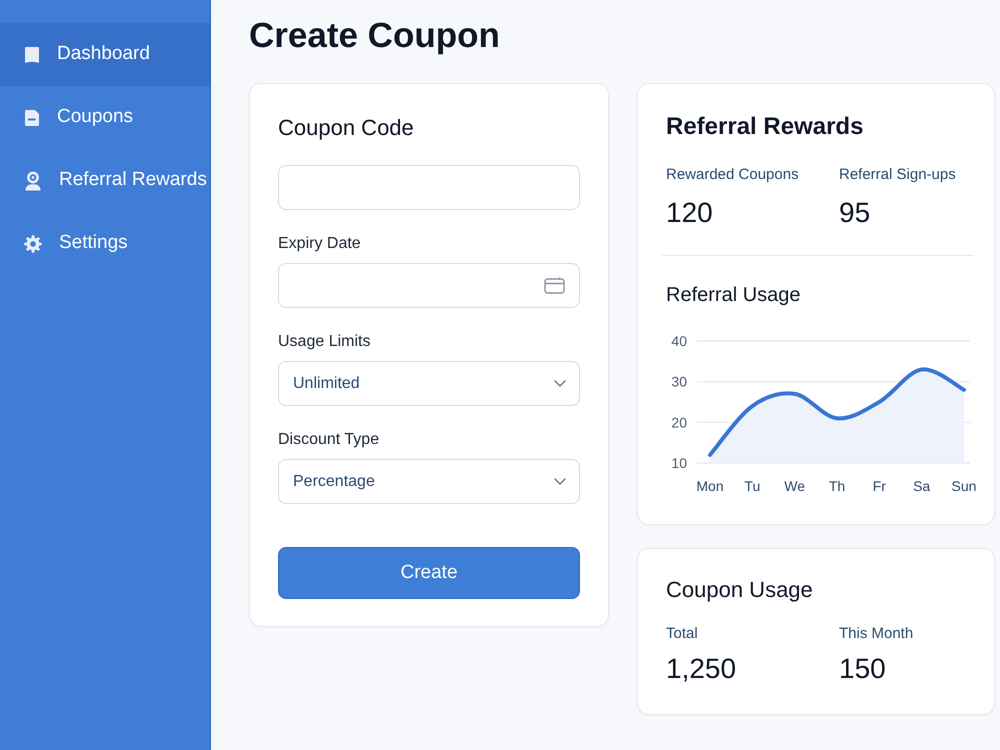 This screenshot has width=1000, height=750. What do you see at coordinates (105, 243) in the screenshot?
I see `sidebar-item: Settings` at bounding box center [105, 243].